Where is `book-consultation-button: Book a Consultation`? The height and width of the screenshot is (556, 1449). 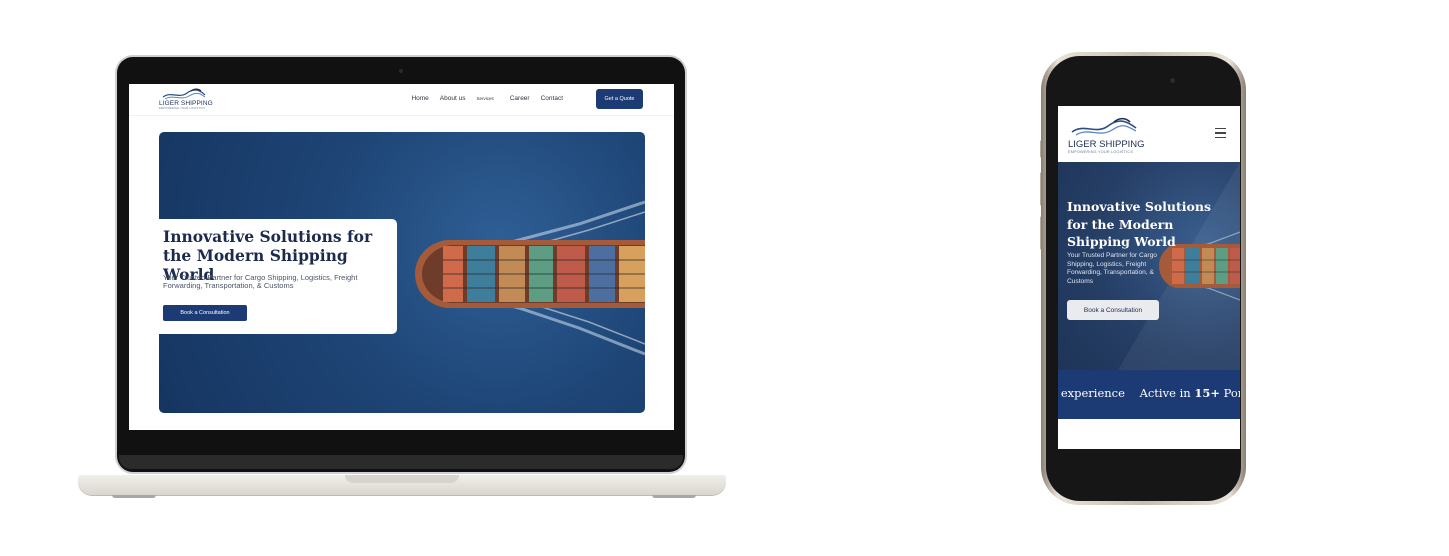 book-consultation-button: Book a Consultation is located at coordinates (205, 313).